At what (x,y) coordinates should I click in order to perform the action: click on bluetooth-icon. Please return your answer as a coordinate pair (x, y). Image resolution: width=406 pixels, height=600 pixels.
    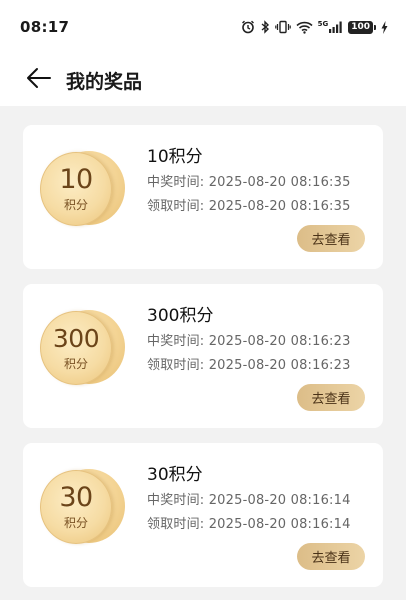
    Looking at the image, I should click on (265, 27).